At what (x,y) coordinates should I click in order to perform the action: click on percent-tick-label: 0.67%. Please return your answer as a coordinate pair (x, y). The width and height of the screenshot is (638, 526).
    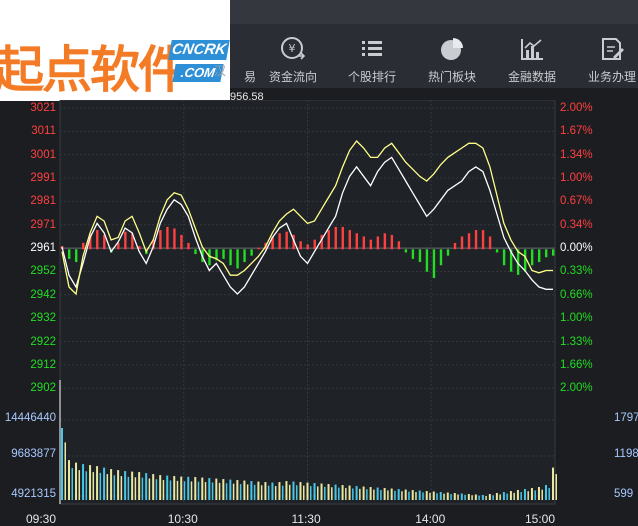
    Looking at the image, I should click on (576, 201).